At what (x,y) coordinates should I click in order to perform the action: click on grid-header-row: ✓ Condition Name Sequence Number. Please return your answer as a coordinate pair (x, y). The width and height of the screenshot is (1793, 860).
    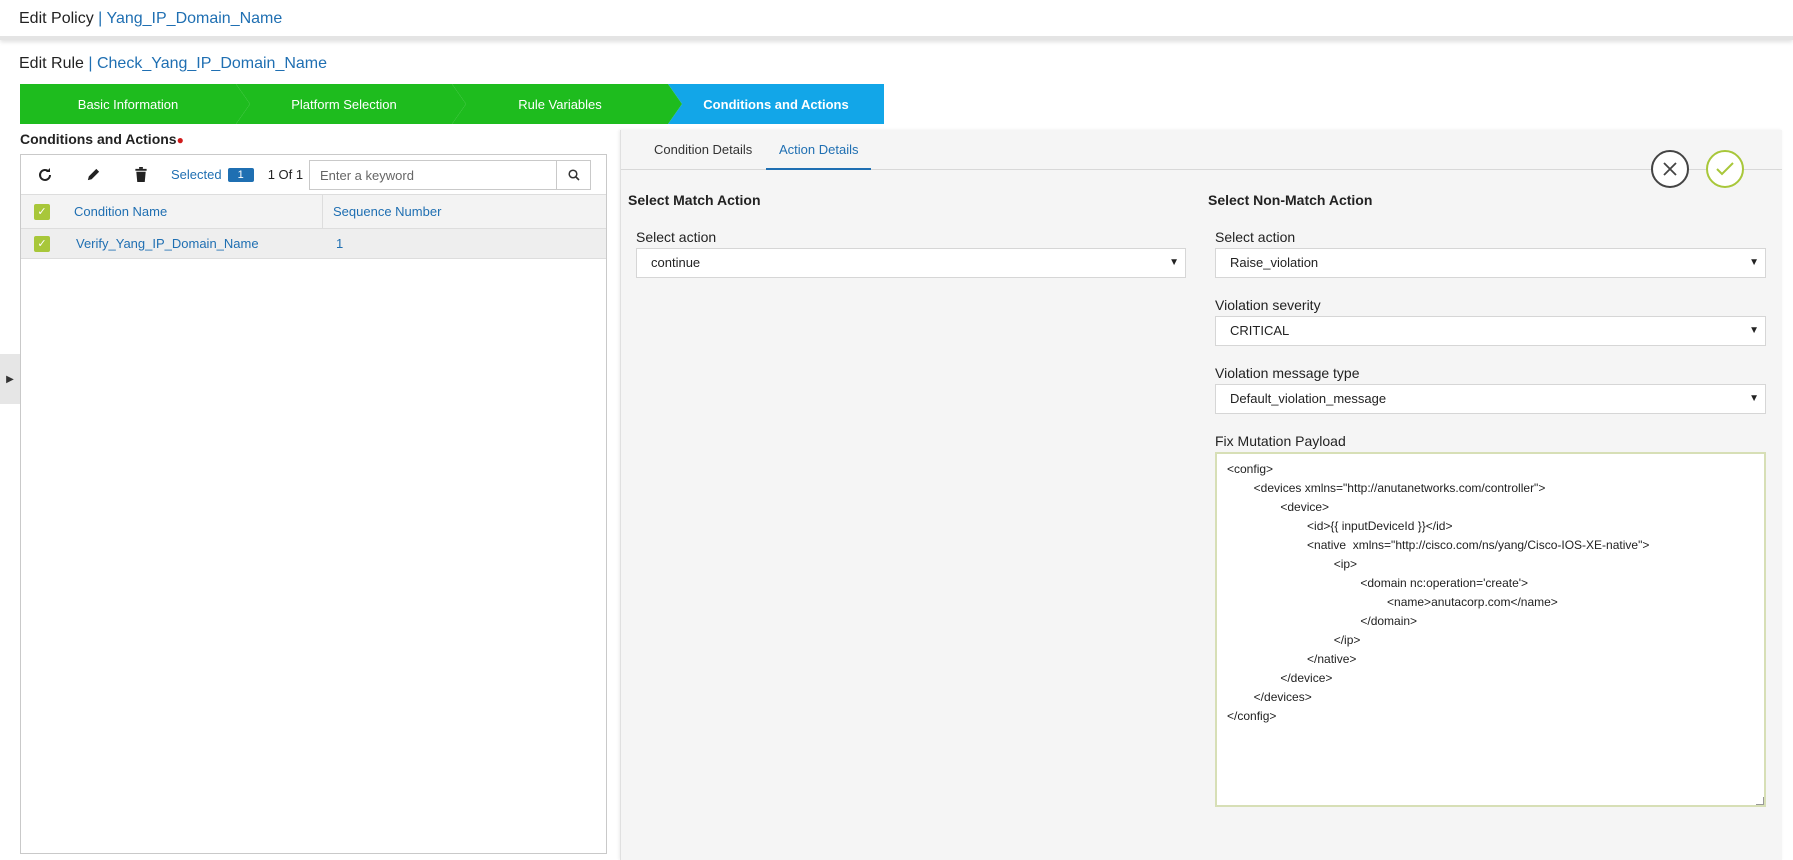
    Looking at the image, I should click on (313, 212).